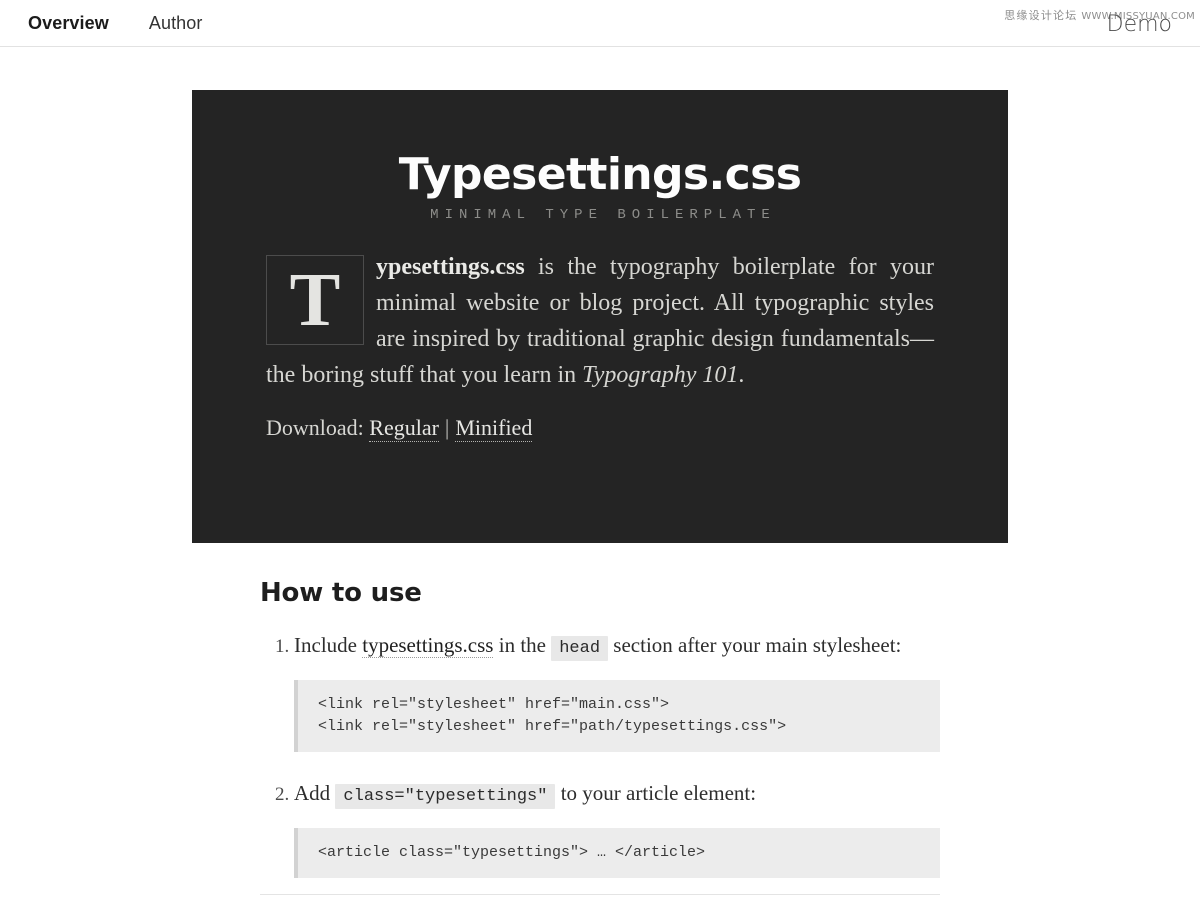 This screenshot has height=904, width=1200. Describe the element at coordinates (1041, 15) in the screenshot. I see `watermark-forum-name: 思缘设计论坛` at that location.